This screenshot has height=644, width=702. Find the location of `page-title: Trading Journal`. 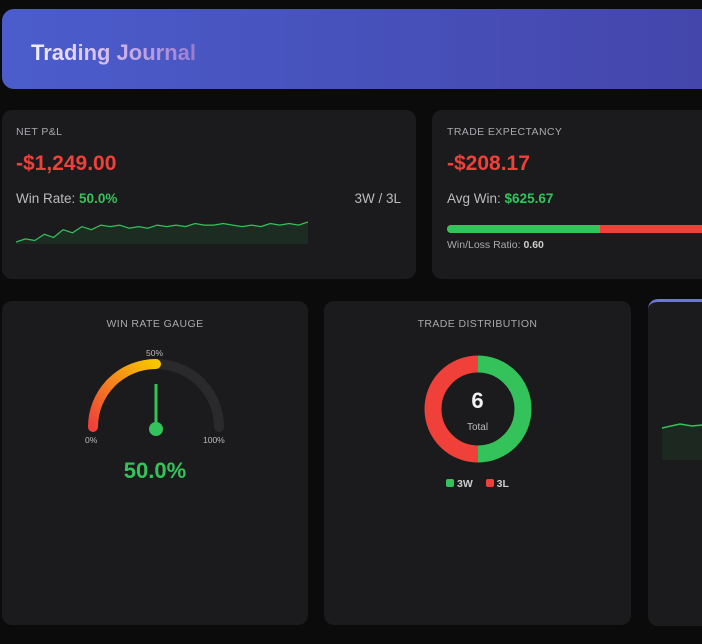

page-title: Trading Journal is located at coordinates (114, 52).